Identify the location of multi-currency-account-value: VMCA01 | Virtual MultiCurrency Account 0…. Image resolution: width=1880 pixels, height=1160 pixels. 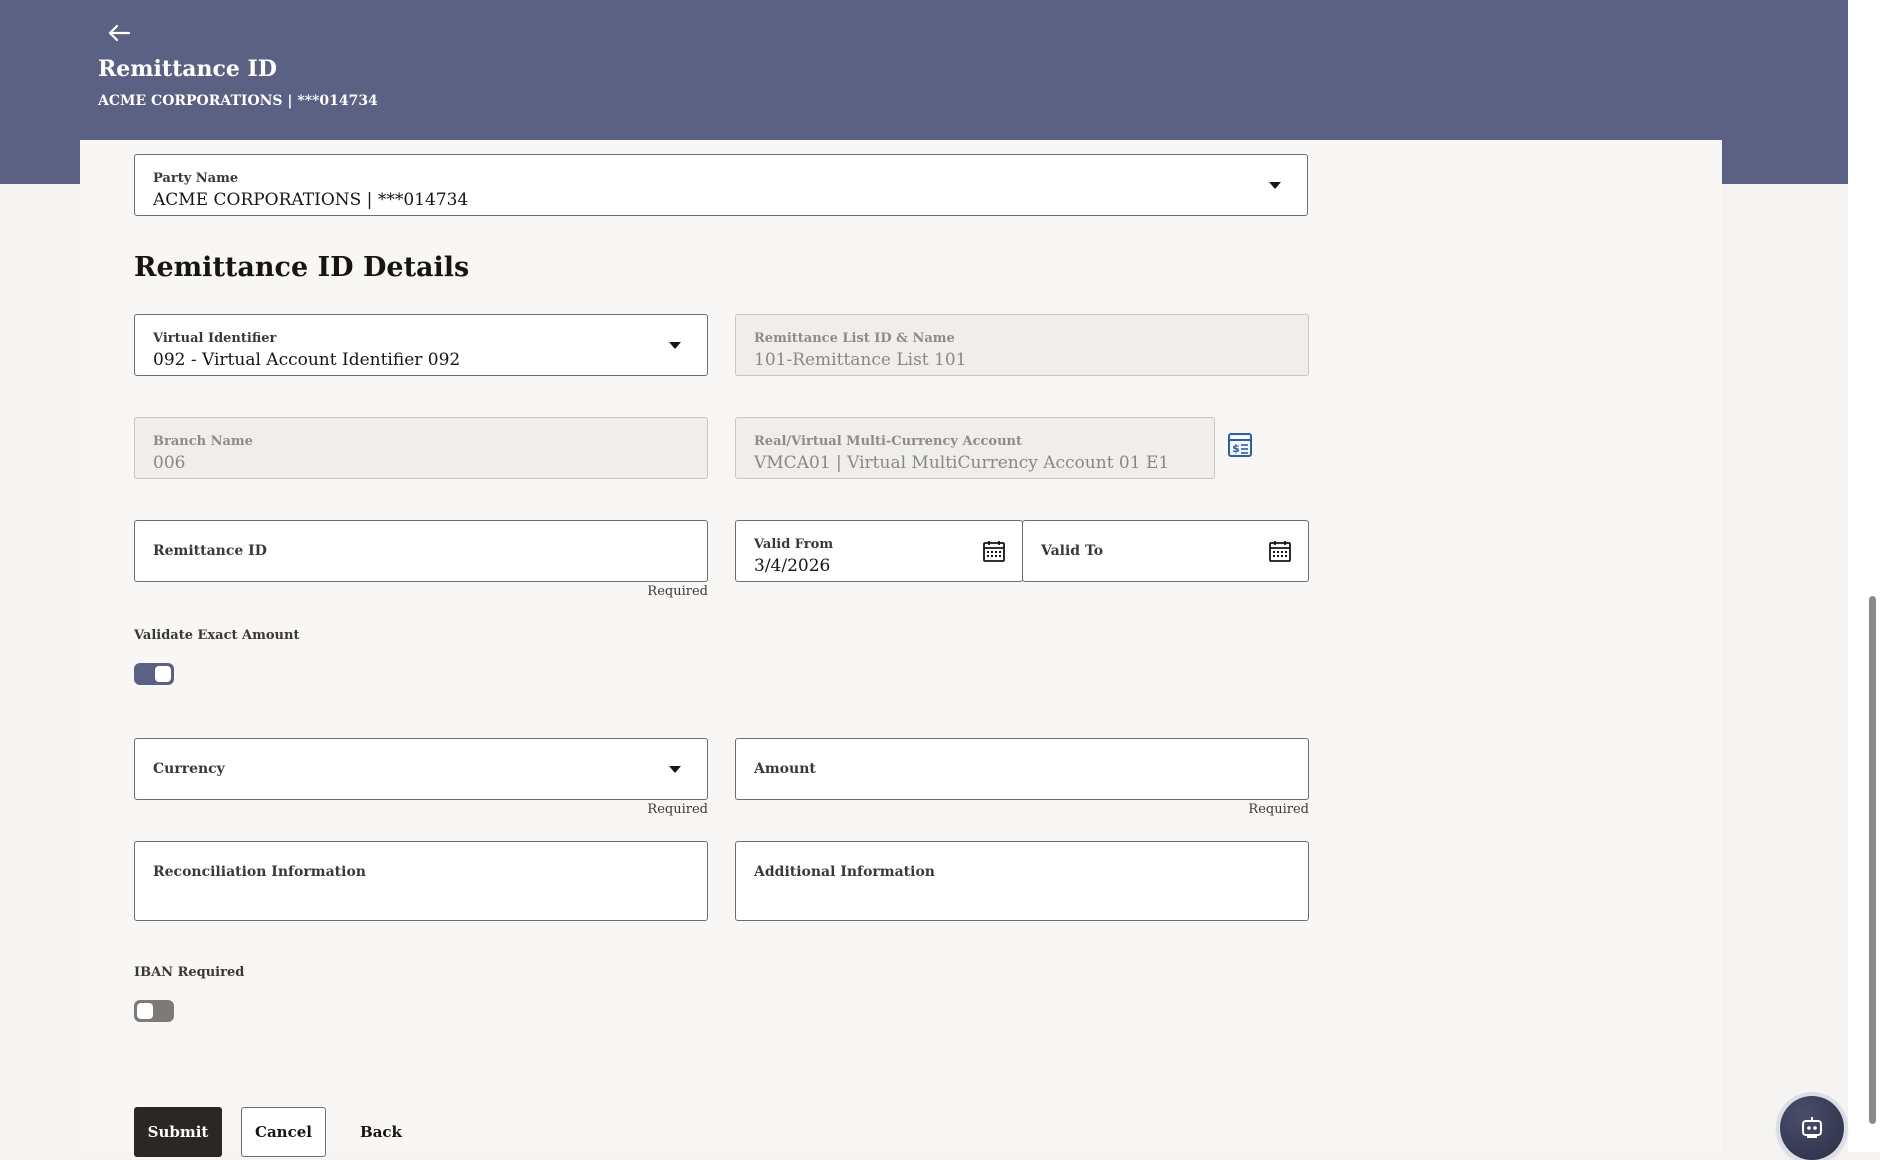
(962, 463).